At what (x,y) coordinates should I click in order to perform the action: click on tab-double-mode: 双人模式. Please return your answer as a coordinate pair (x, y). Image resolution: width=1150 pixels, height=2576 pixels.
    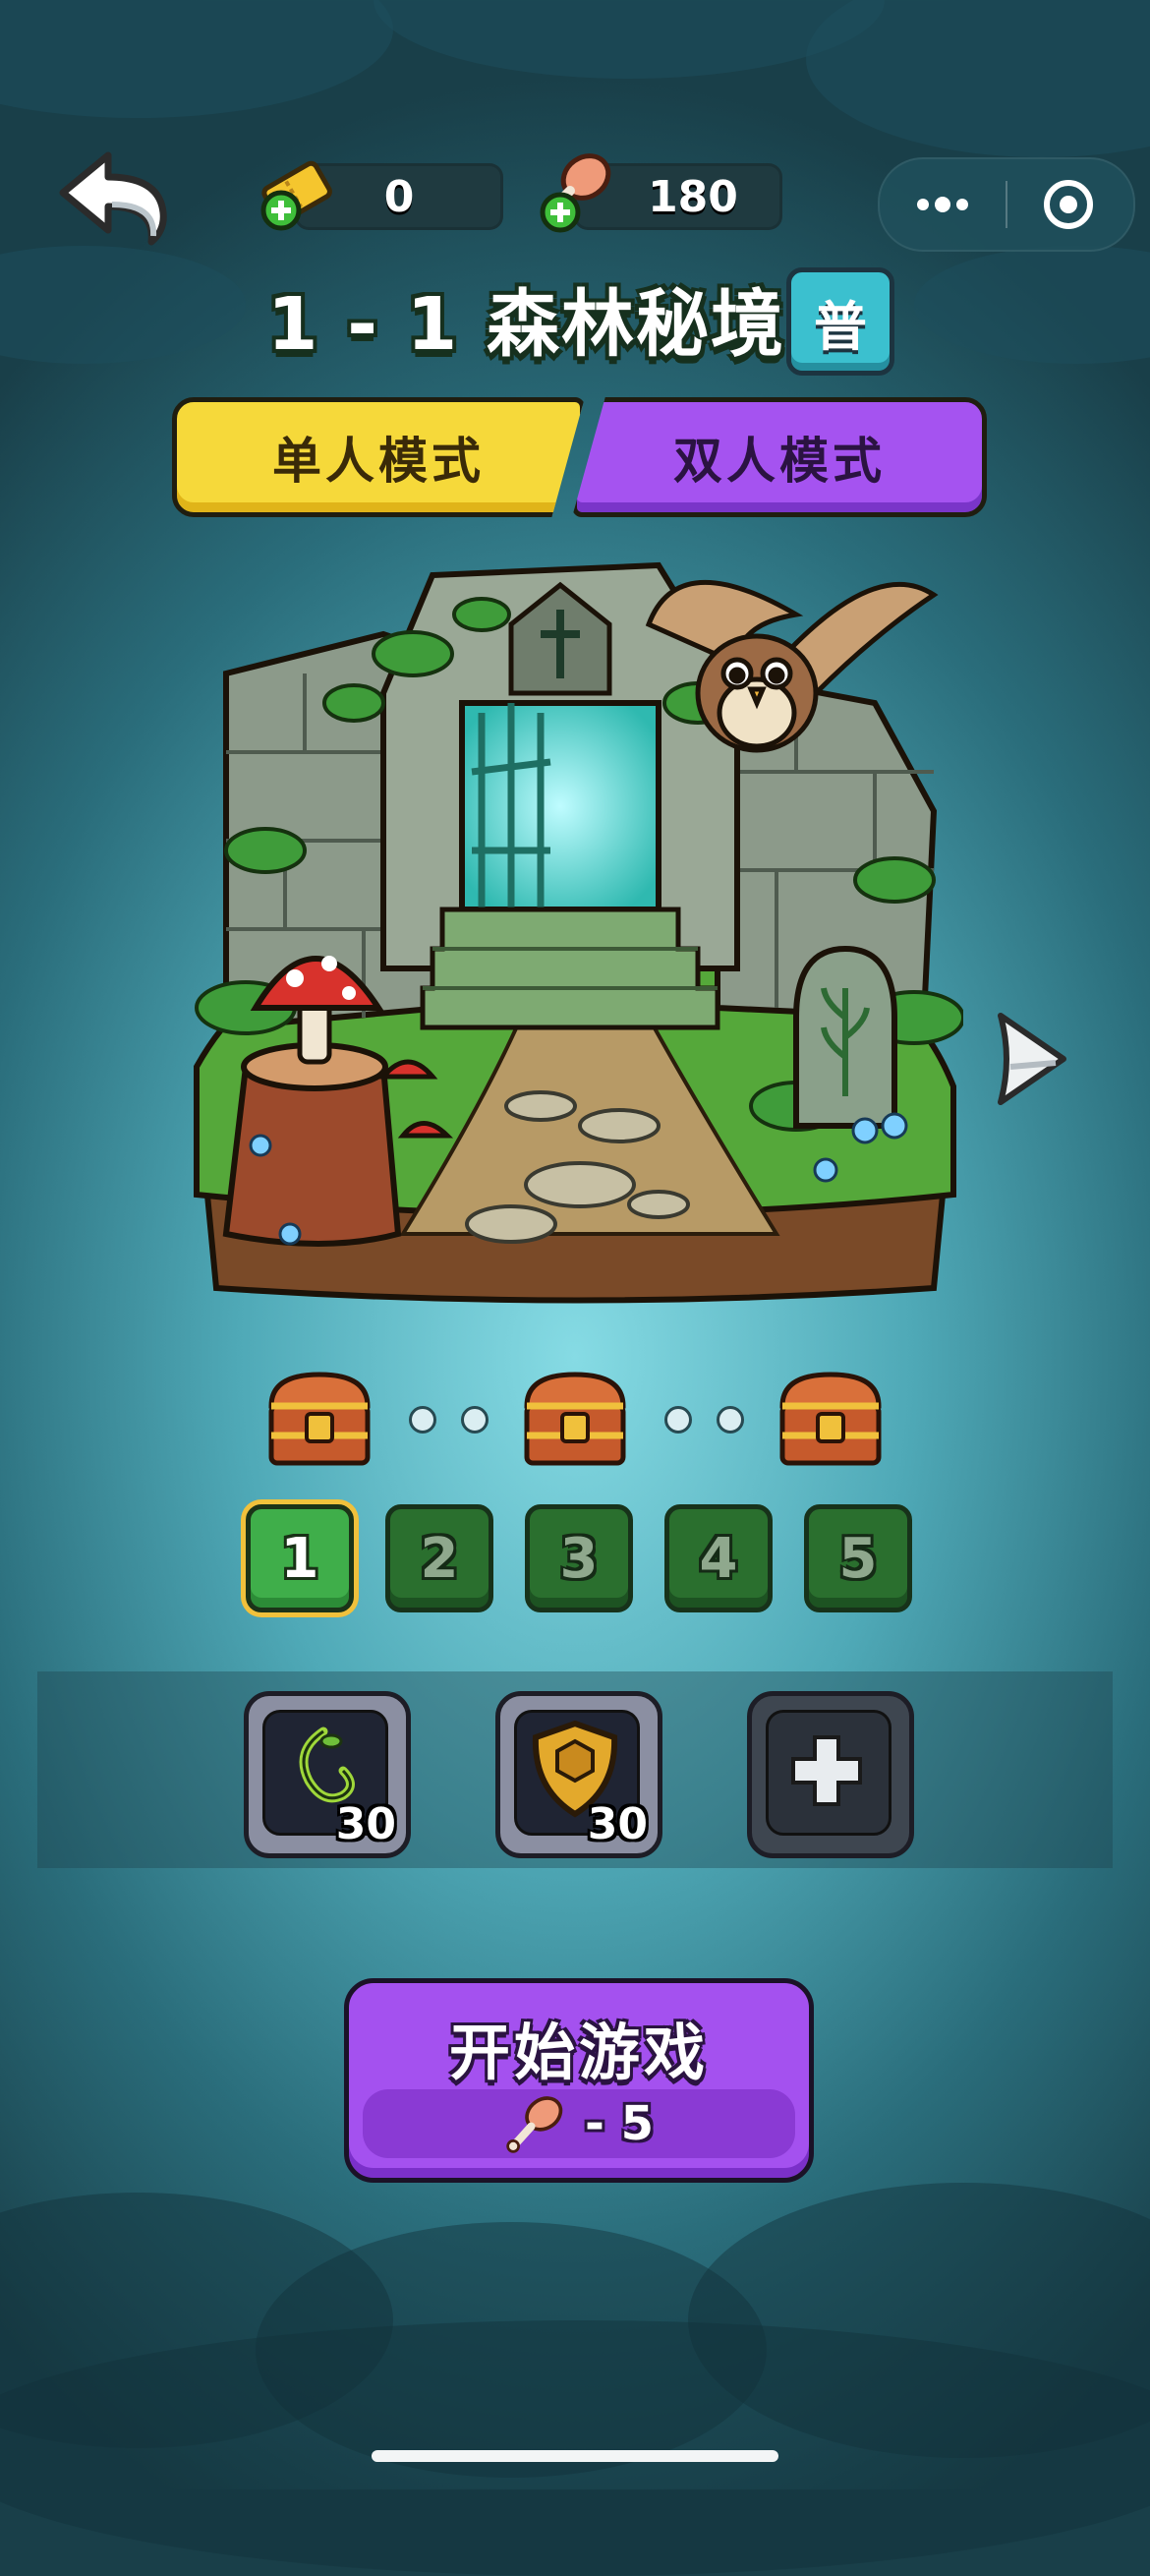
    Looking at the image, I should click on (779, 457).